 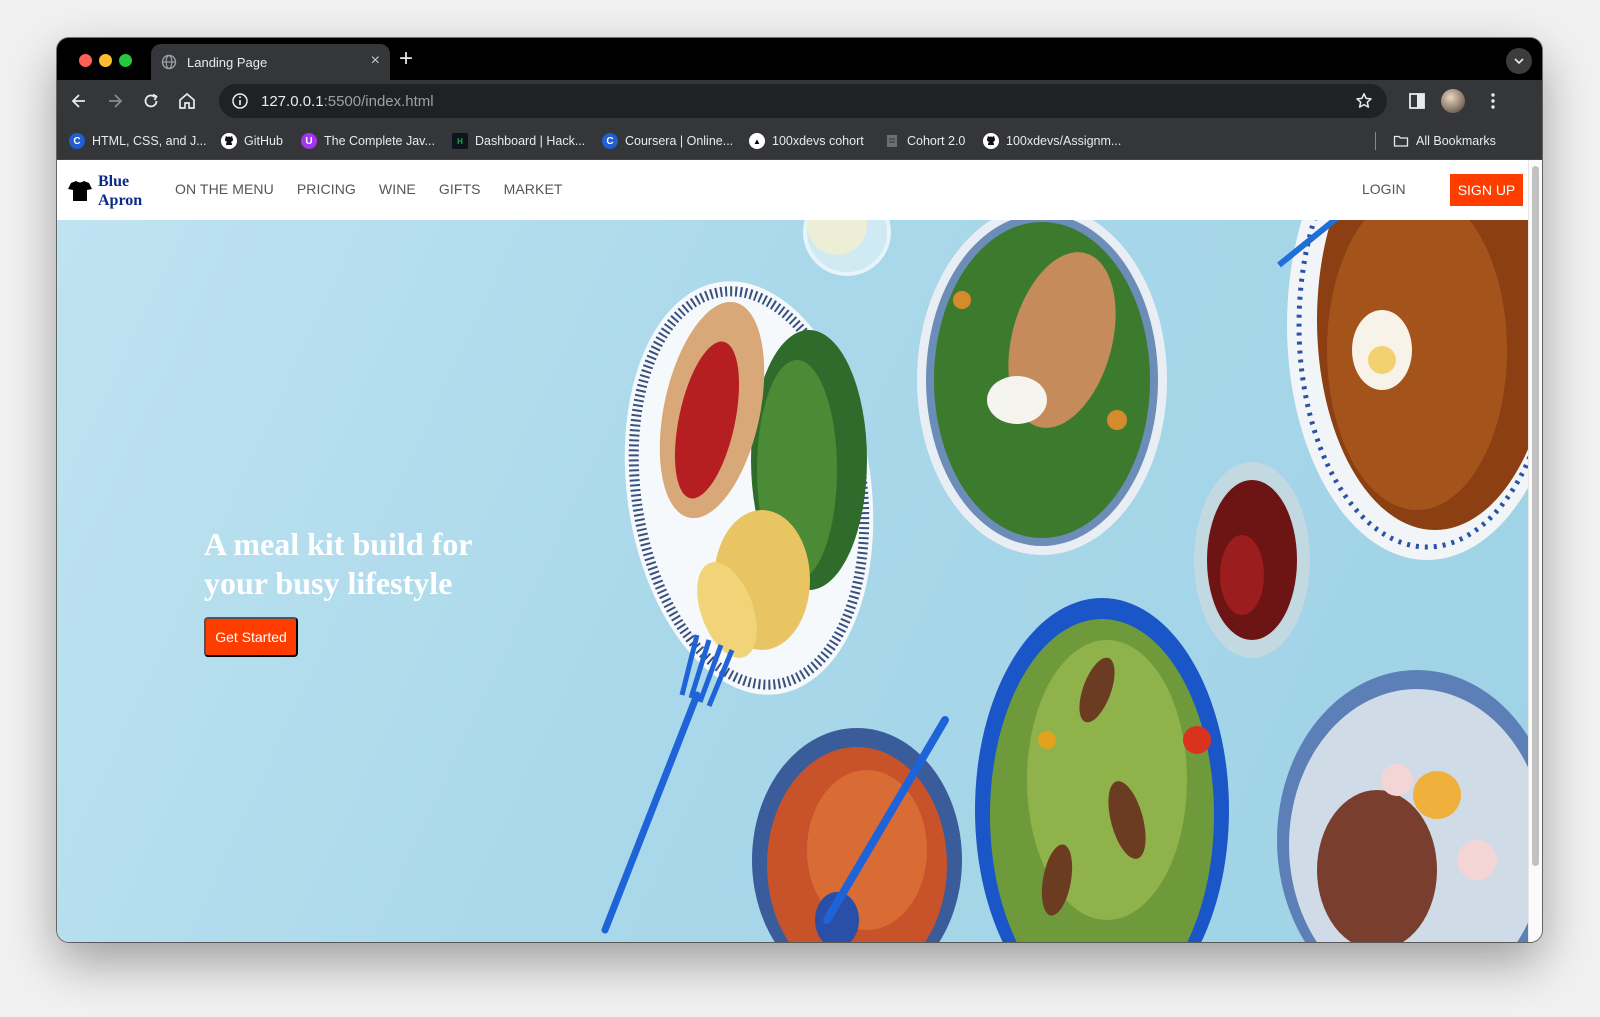 What do you see at coordinates (378, 101) in the screenshot?
I see `url-path: :5500/index.html` at bounding box center [378, 101].